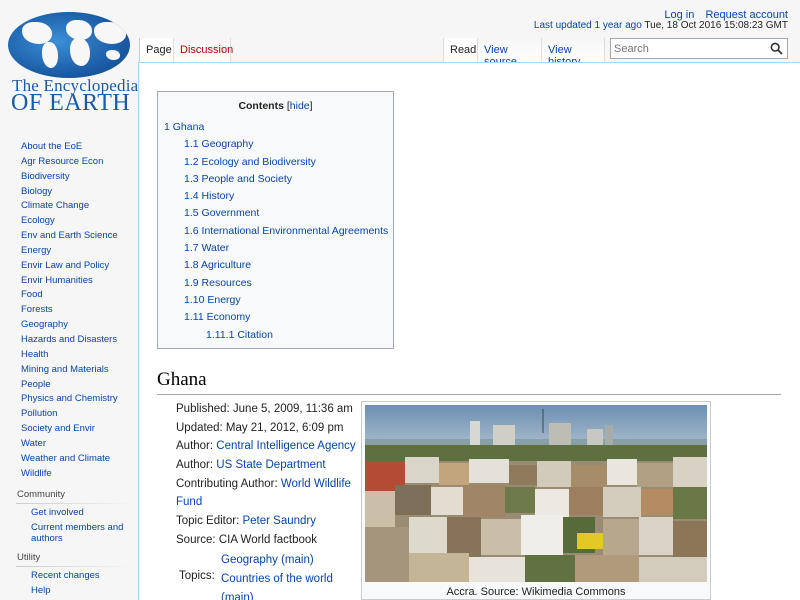 Image resolution: width=800 pixels, height=600 pixels. What do you see at coordinates (227, 144) in the screenshot?
I see `toc-text: Geography` at bounding box center [227, 144].